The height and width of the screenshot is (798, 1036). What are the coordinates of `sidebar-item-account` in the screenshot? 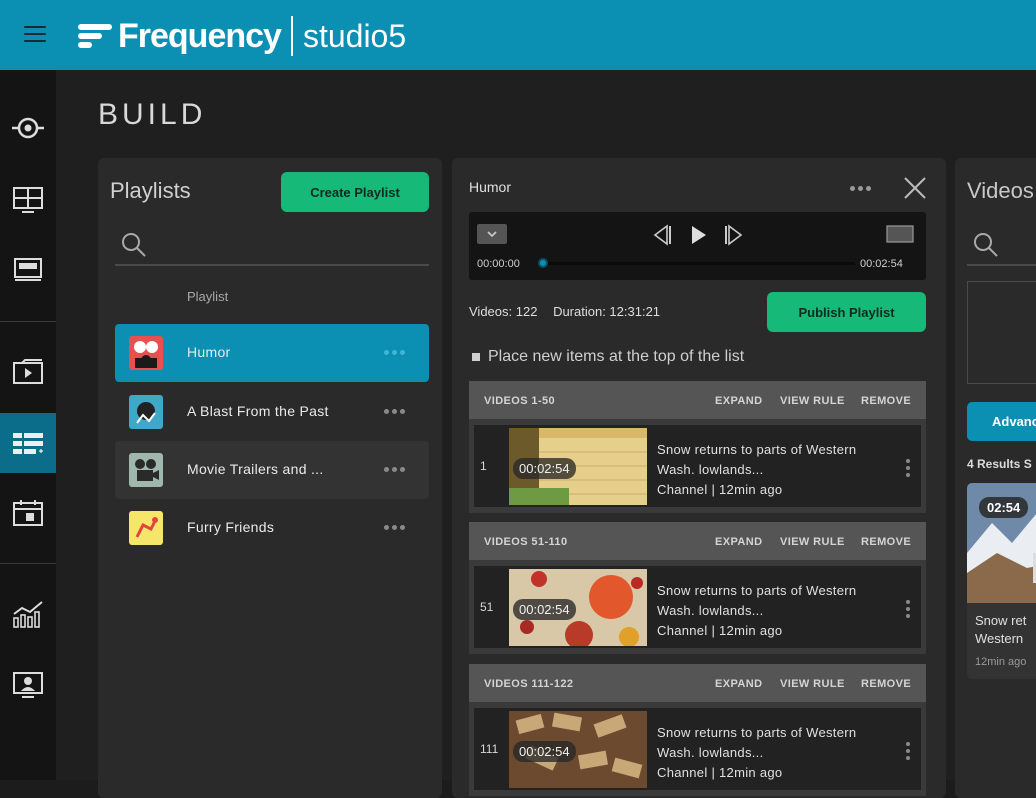 It's located at (28, 685).